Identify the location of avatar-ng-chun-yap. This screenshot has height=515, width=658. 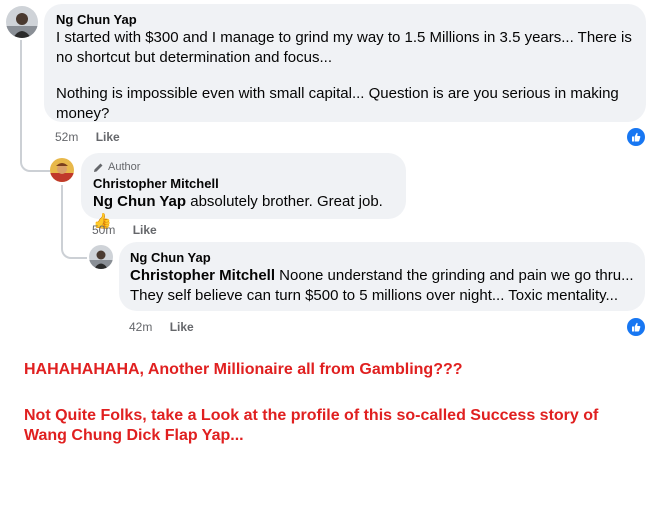
(22, 22).